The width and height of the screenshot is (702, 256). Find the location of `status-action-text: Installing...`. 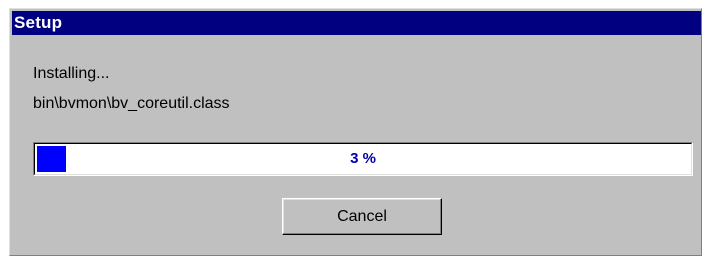

status-action-text: Installing... is located at coordinates (71, 73).